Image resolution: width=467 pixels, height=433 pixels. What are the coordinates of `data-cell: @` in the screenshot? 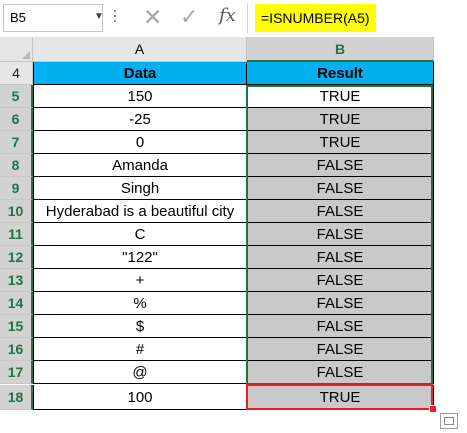 It's located at (140, 372).